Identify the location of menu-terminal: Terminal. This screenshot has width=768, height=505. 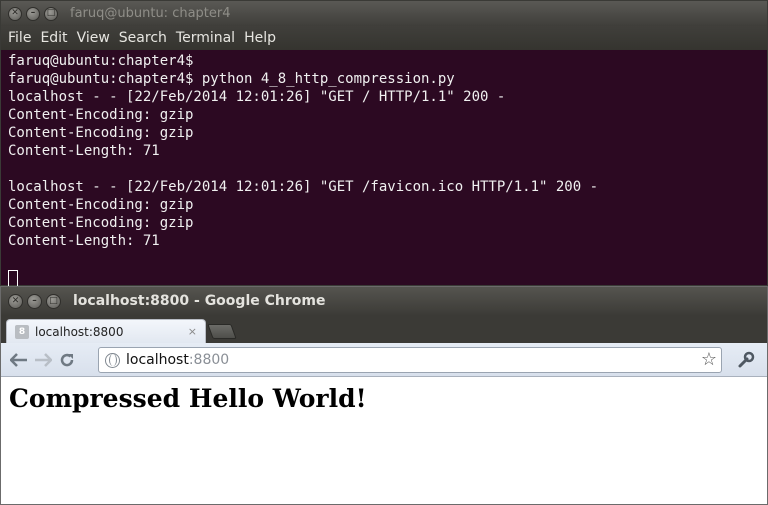
(205, 38).